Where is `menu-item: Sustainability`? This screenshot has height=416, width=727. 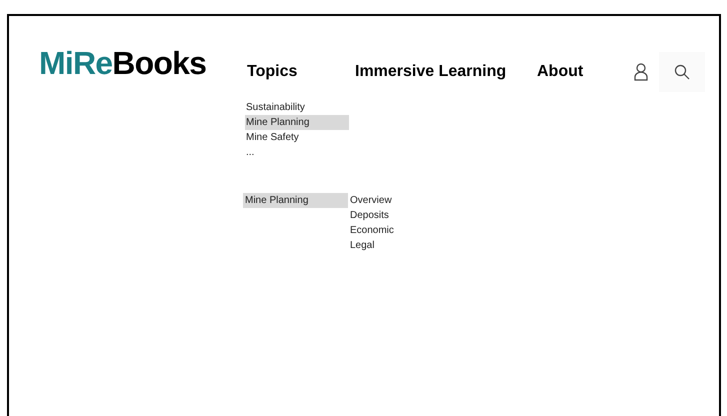
menu-item: Sustainability is located at coordinates (297, 107).